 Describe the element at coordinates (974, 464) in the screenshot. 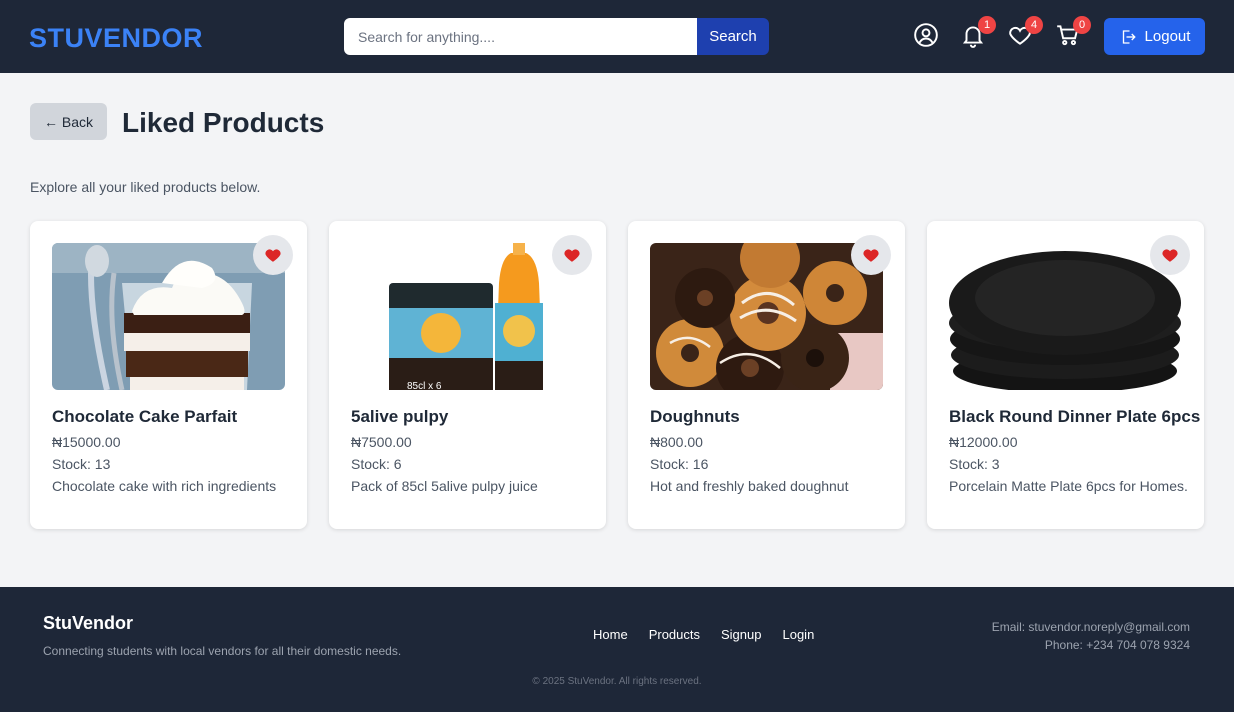

I see `product-stock: Stock: 3` at that location.